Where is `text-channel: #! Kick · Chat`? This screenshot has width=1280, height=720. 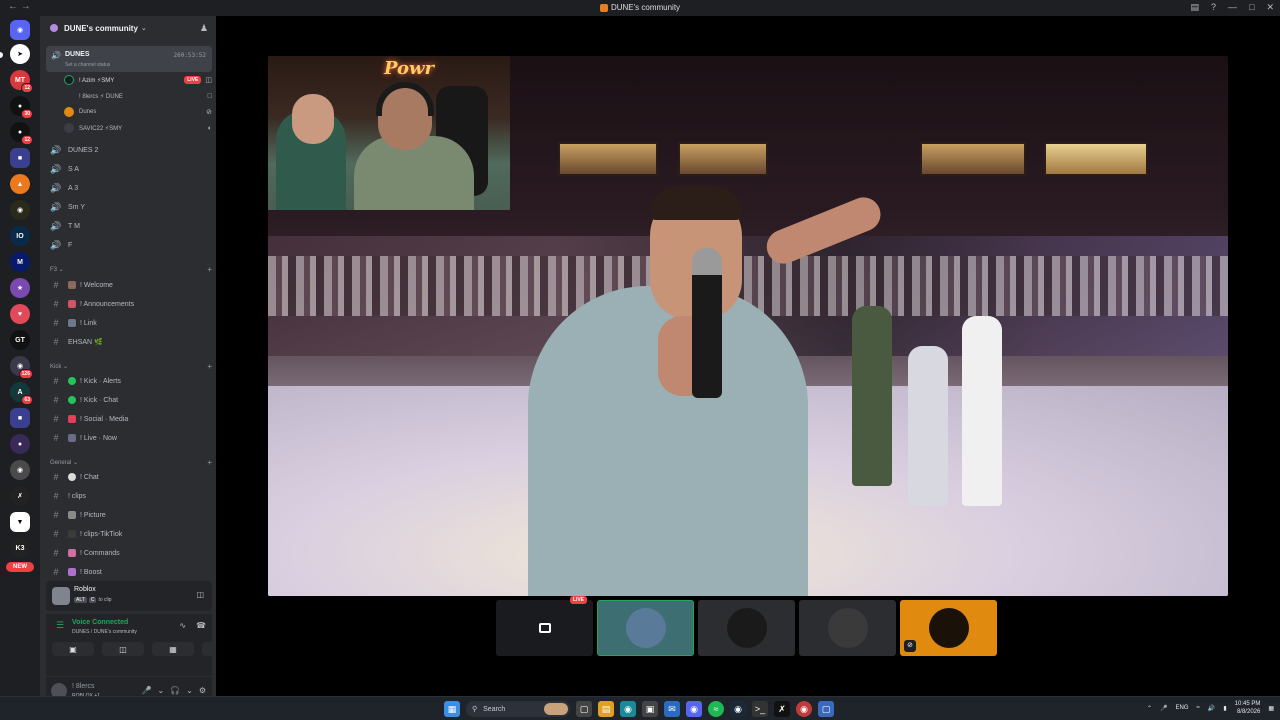 text-channel: #! Kick · Chat is located at coordinates (129, 400).